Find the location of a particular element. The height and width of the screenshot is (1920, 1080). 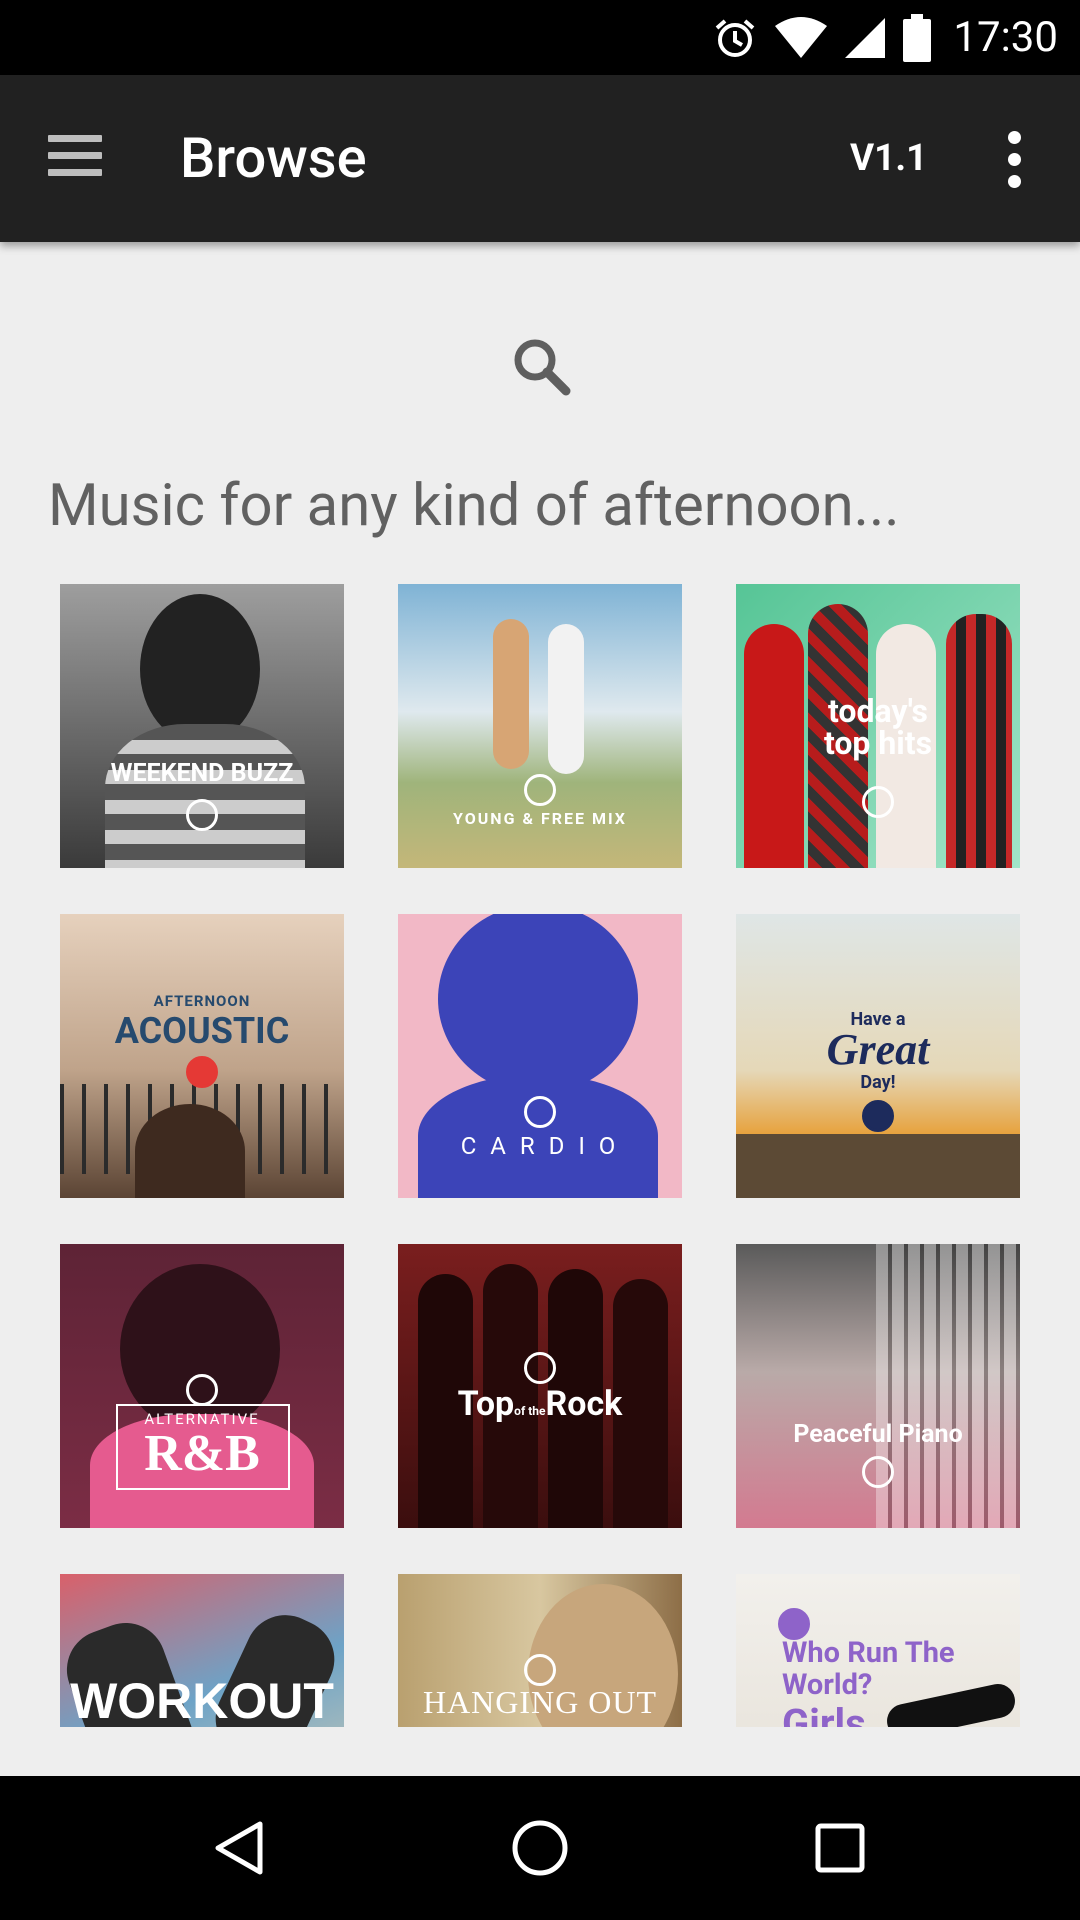

playlist-tile-alternative-rnb: ALTERNATIVE R&B is located at coordinates (202, 1386).